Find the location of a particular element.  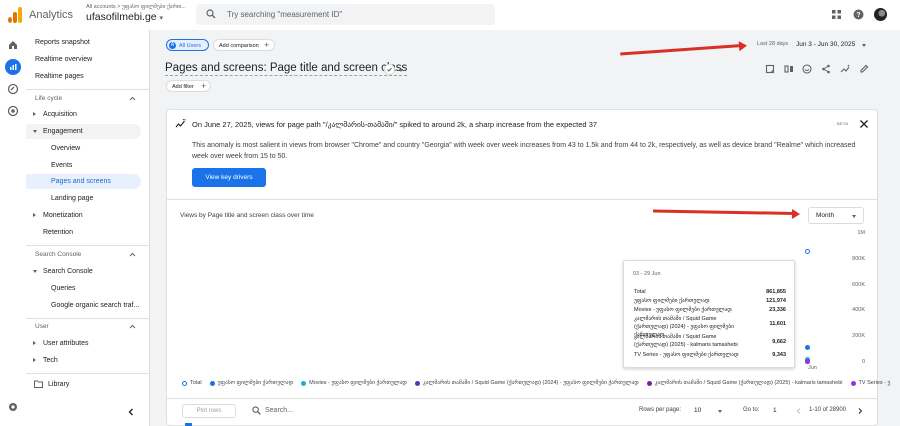

tooltip-label: Total is located at coordinates (640, 292).